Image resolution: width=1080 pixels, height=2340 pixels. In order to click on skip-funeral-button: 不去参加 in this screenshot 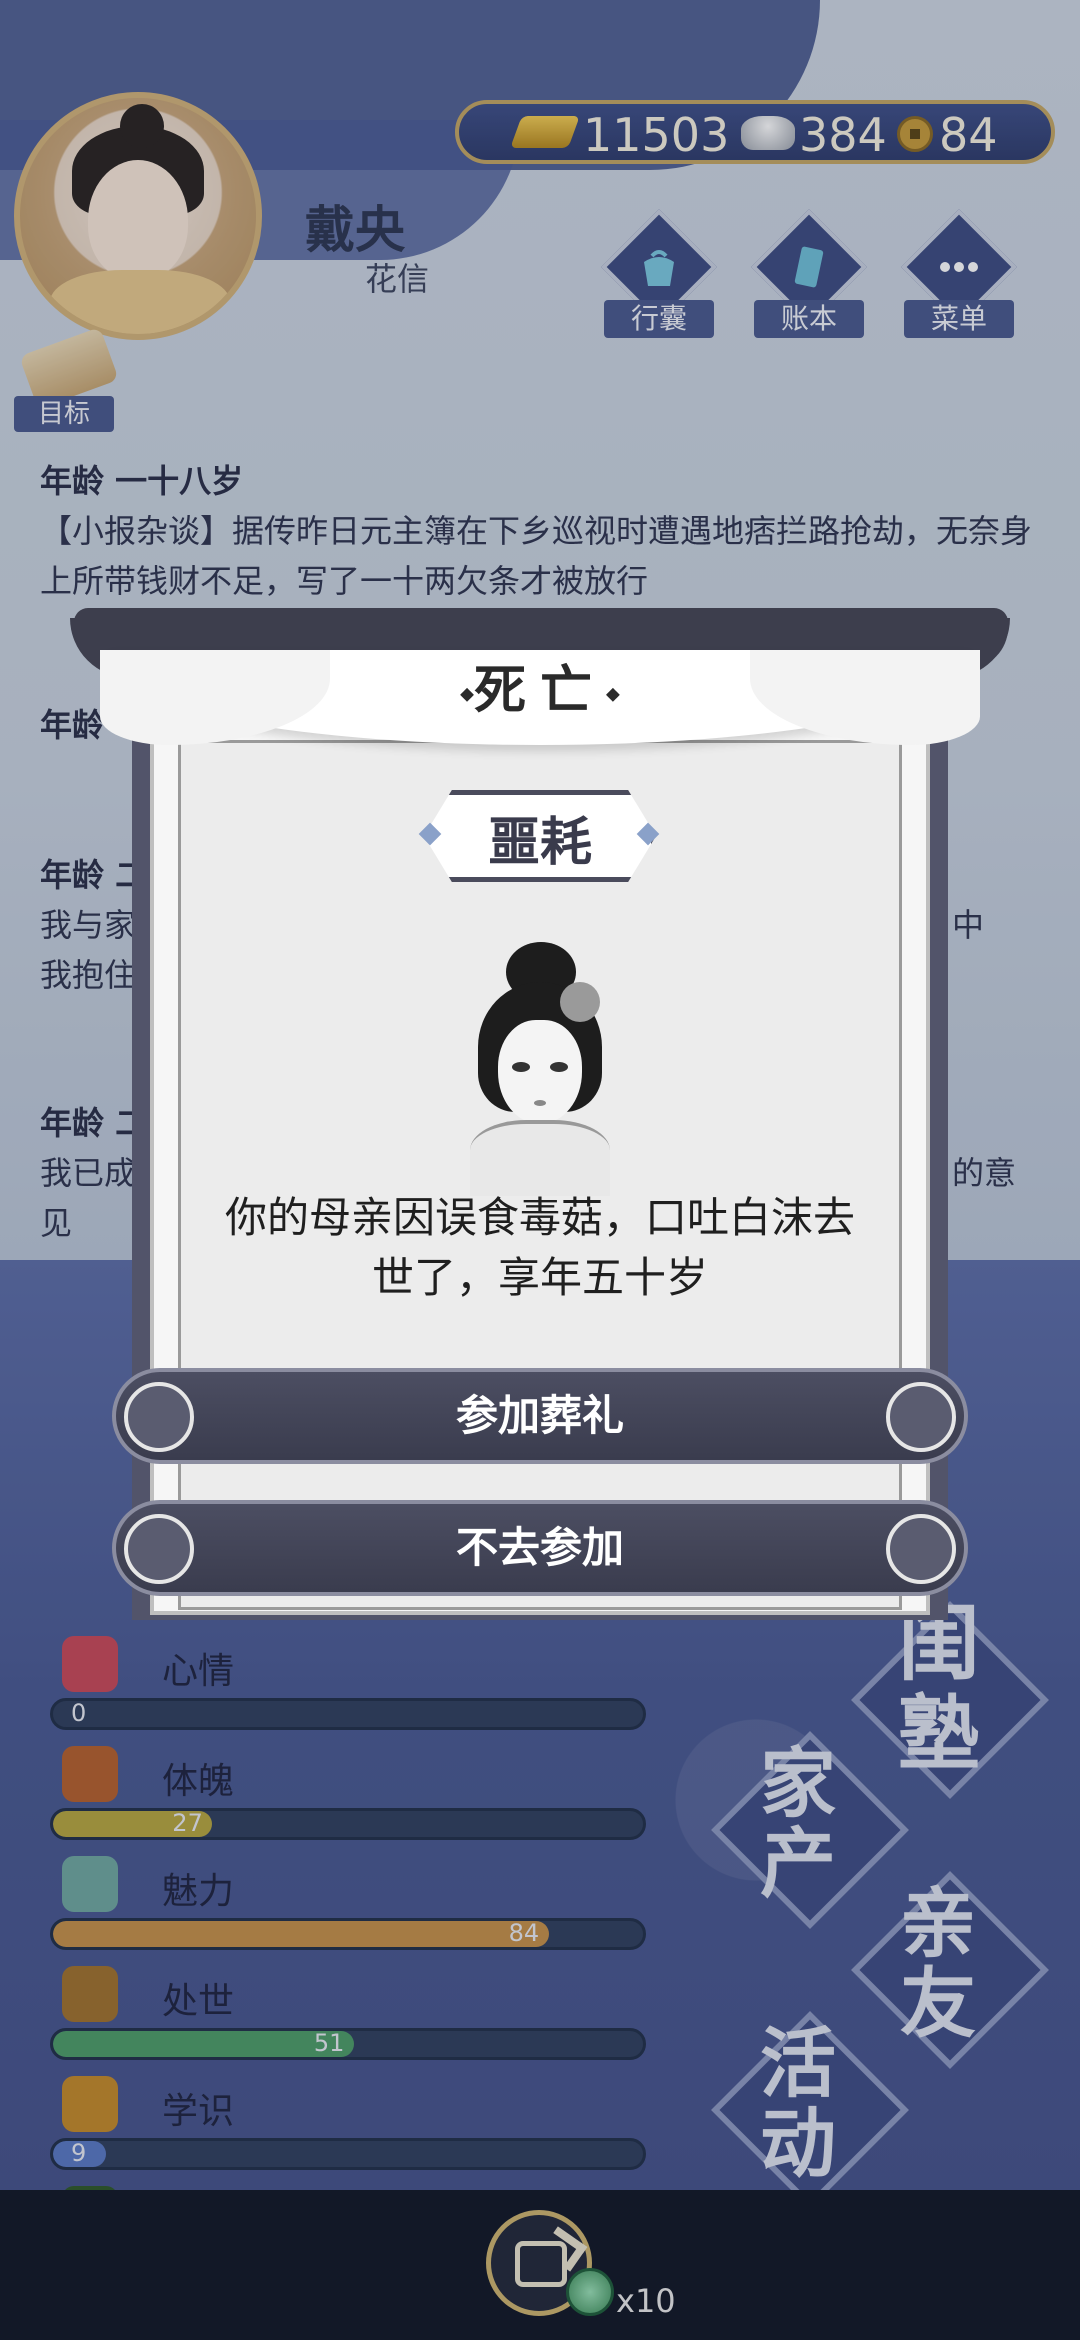, I will do `click(540, 1548)`.